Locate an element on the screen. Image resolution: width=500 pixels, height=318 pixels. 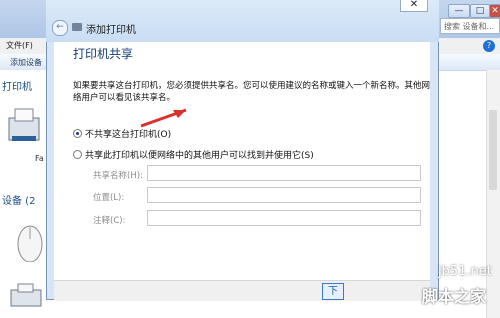
no-share-option: 不共享这台打印机(O) is located at coordinates (128, 133).